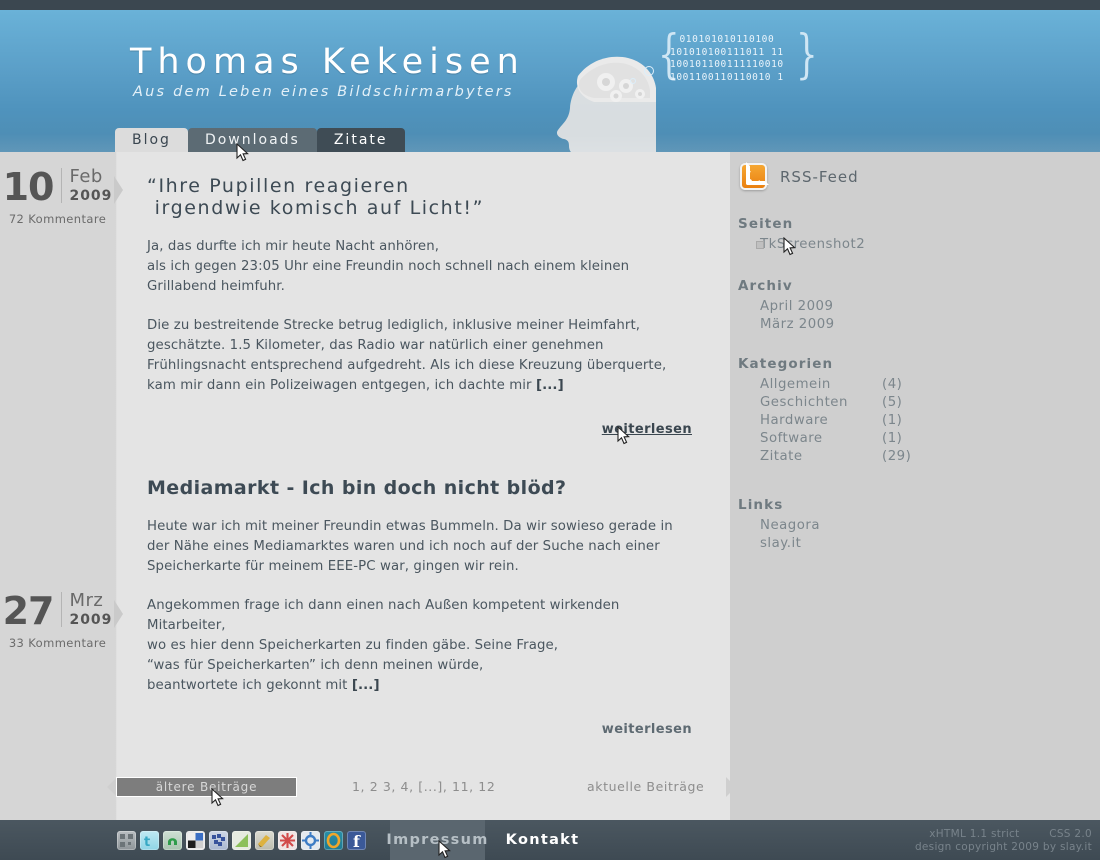 The width and height of the screenshot is (1100, 860). What do you see at coordinates (786, 364) in the screenshot?
I see `sidebar-heading-categories: Kategorien` at bounding box center [786, 364].